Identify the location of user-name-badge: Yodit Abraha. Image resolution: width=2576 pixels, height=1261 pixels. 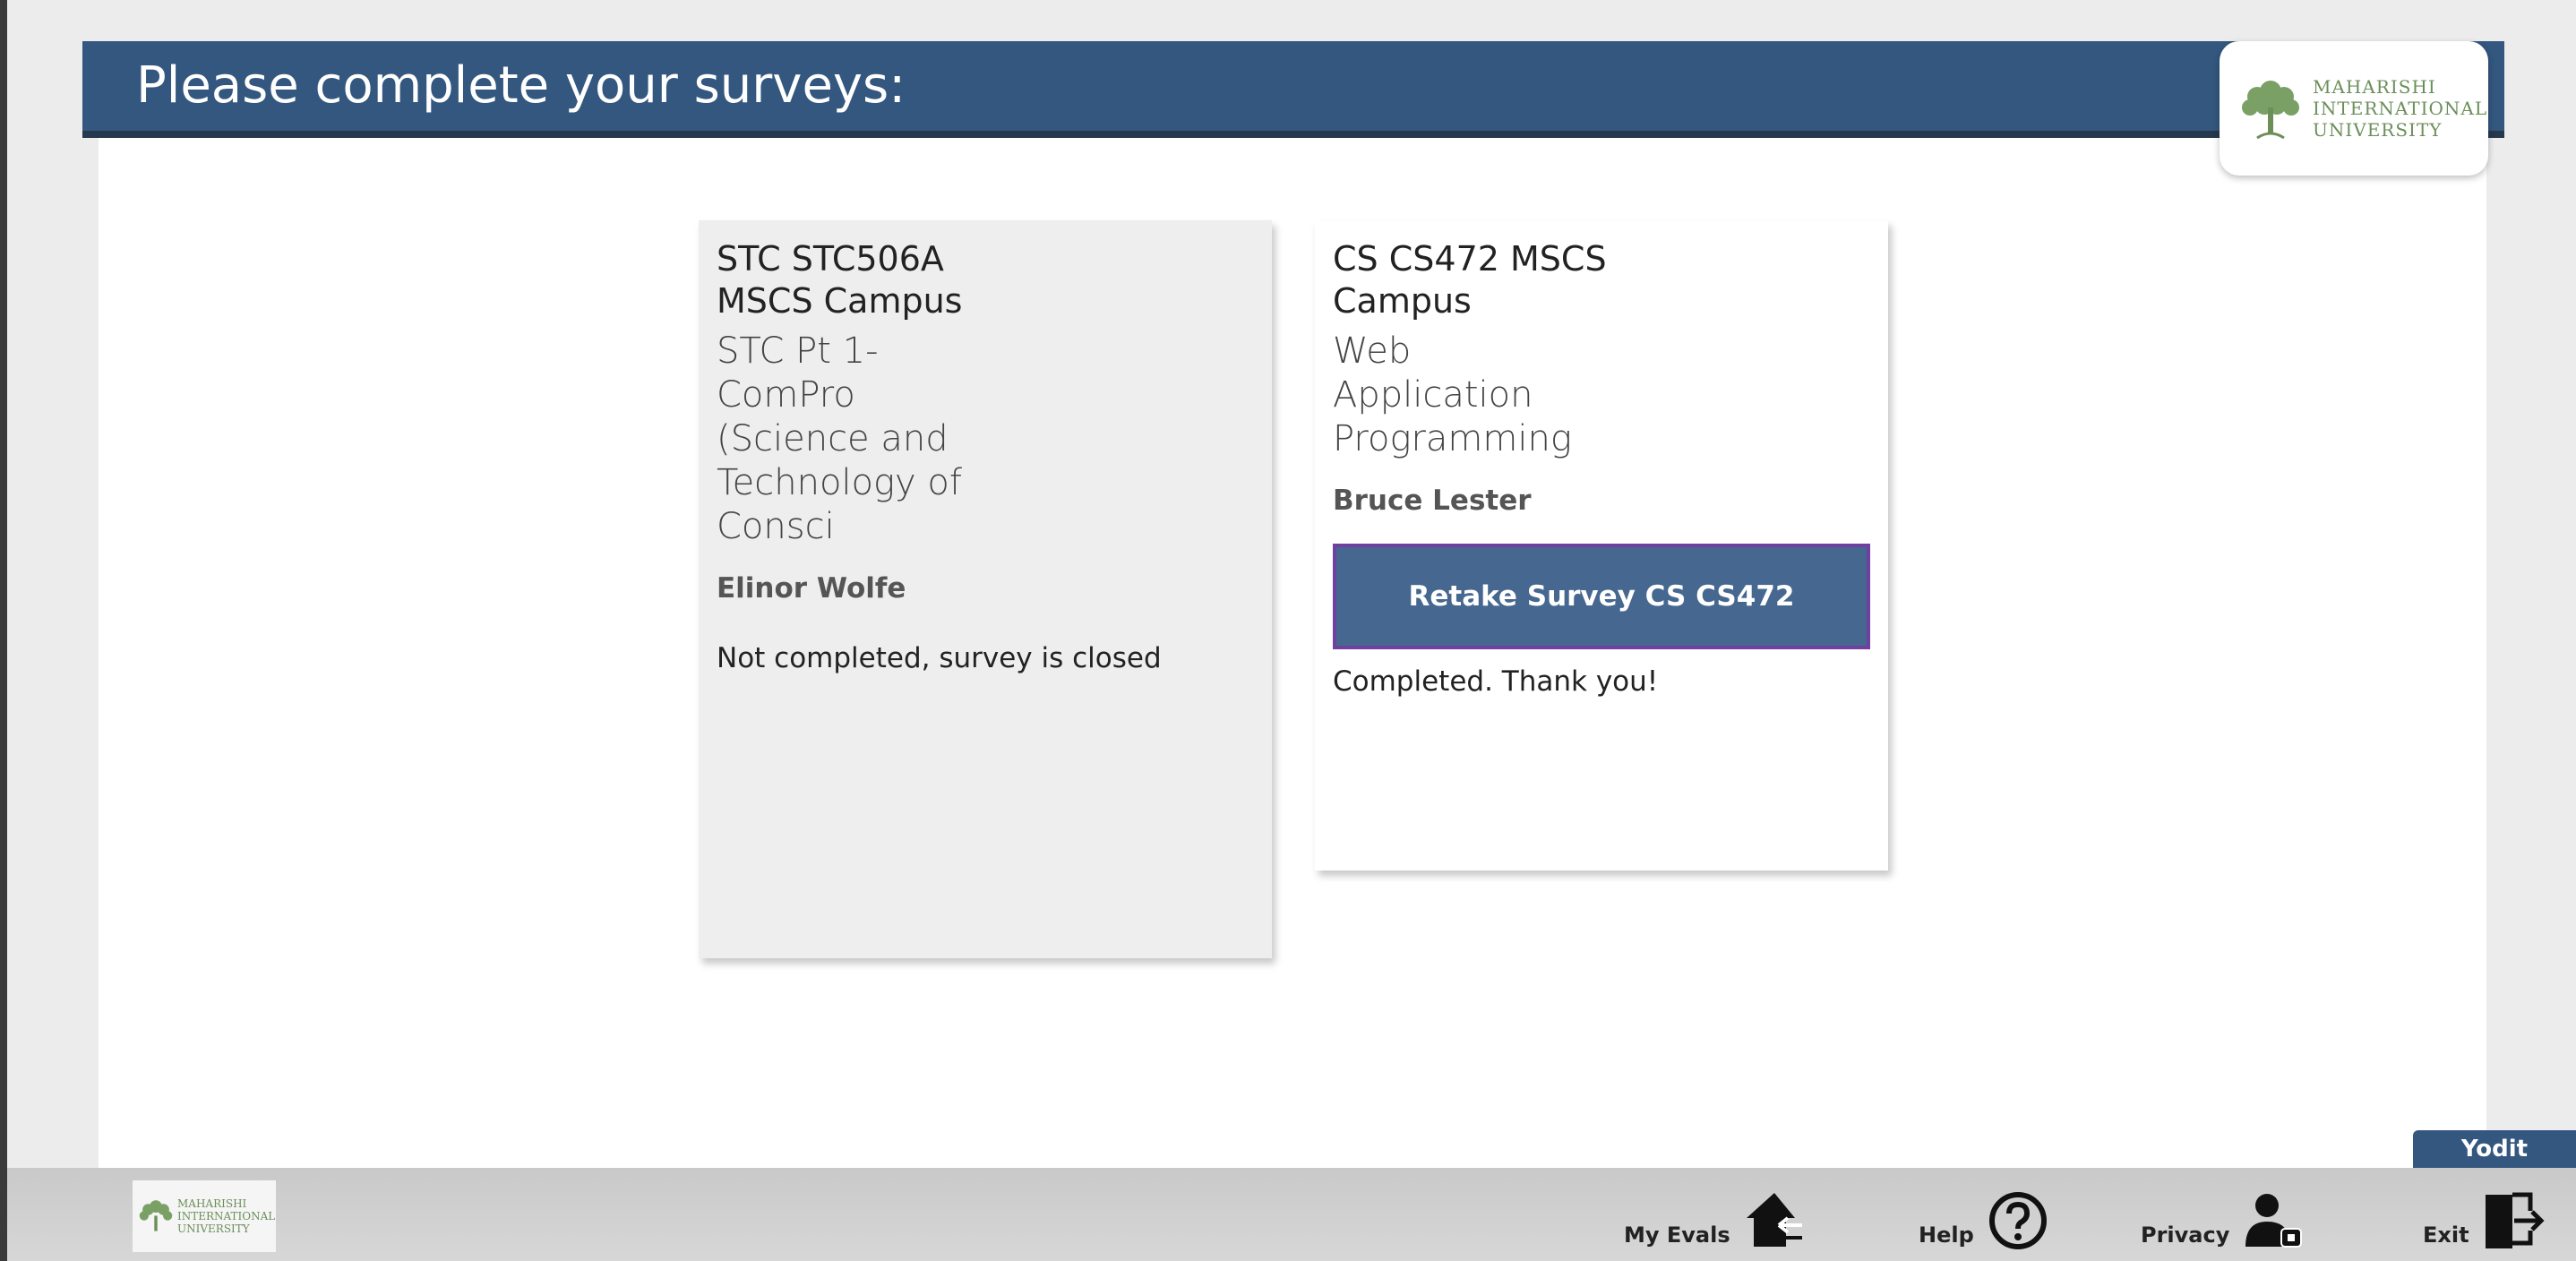
(2494, 1165).